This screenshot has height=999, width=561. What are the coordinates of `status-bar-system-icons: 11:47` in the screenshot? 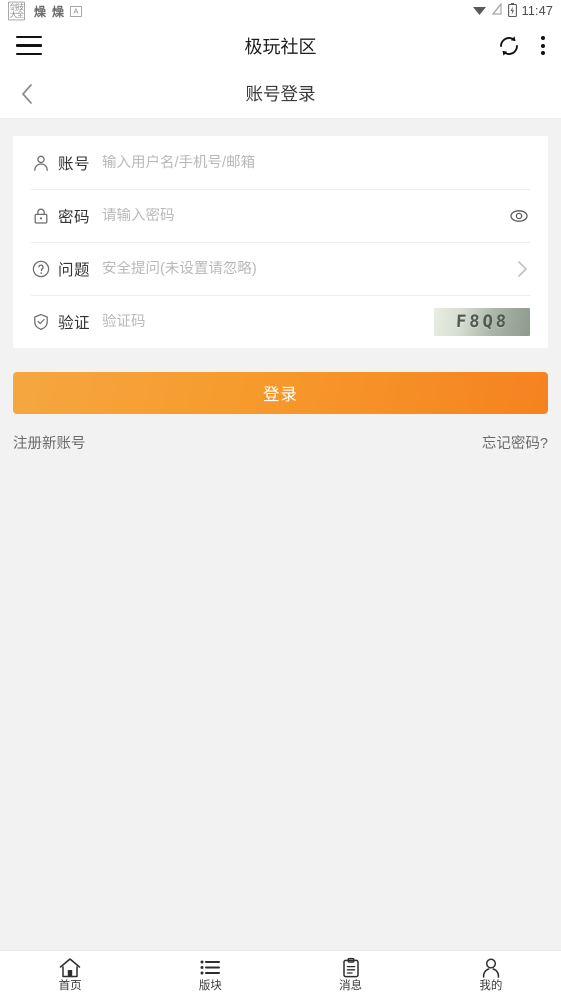 It's located at (512, 11).